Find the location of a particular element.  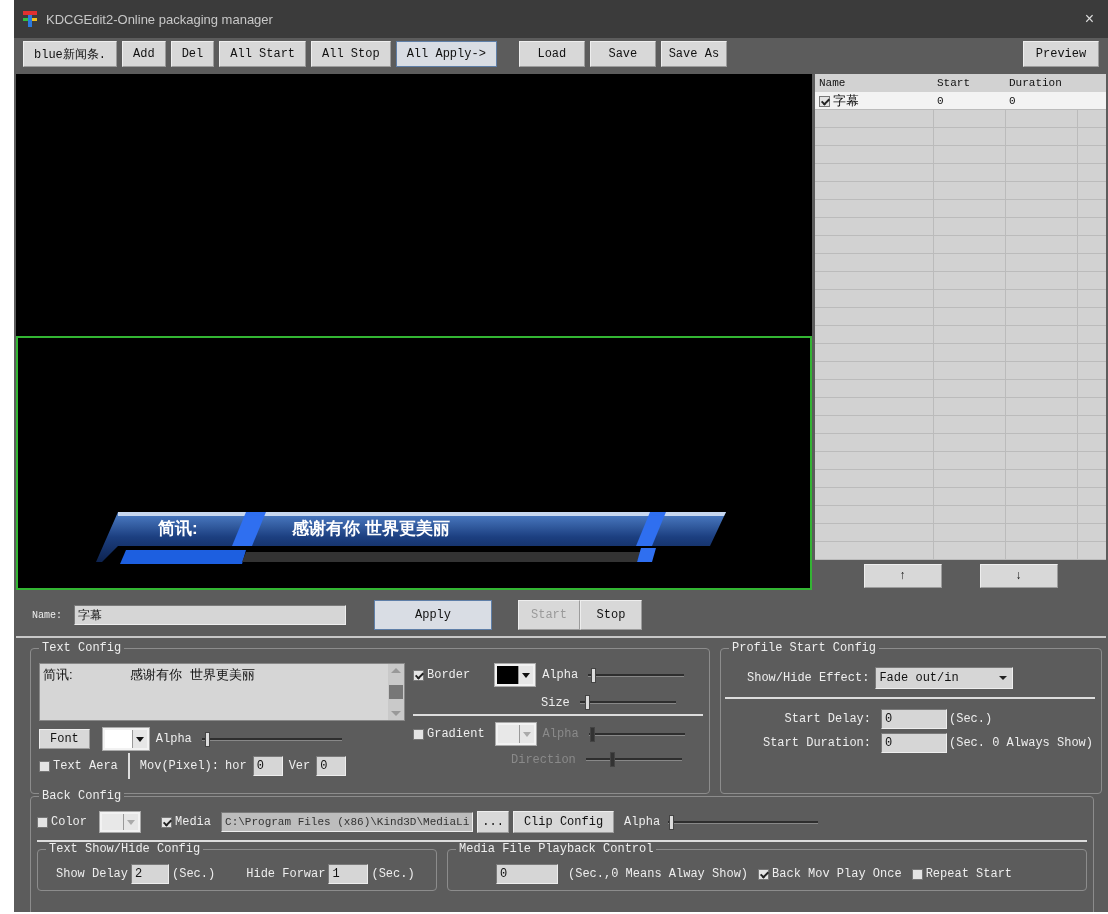

start-delay-label: Start Delay: is located at coordinates (827, 719).